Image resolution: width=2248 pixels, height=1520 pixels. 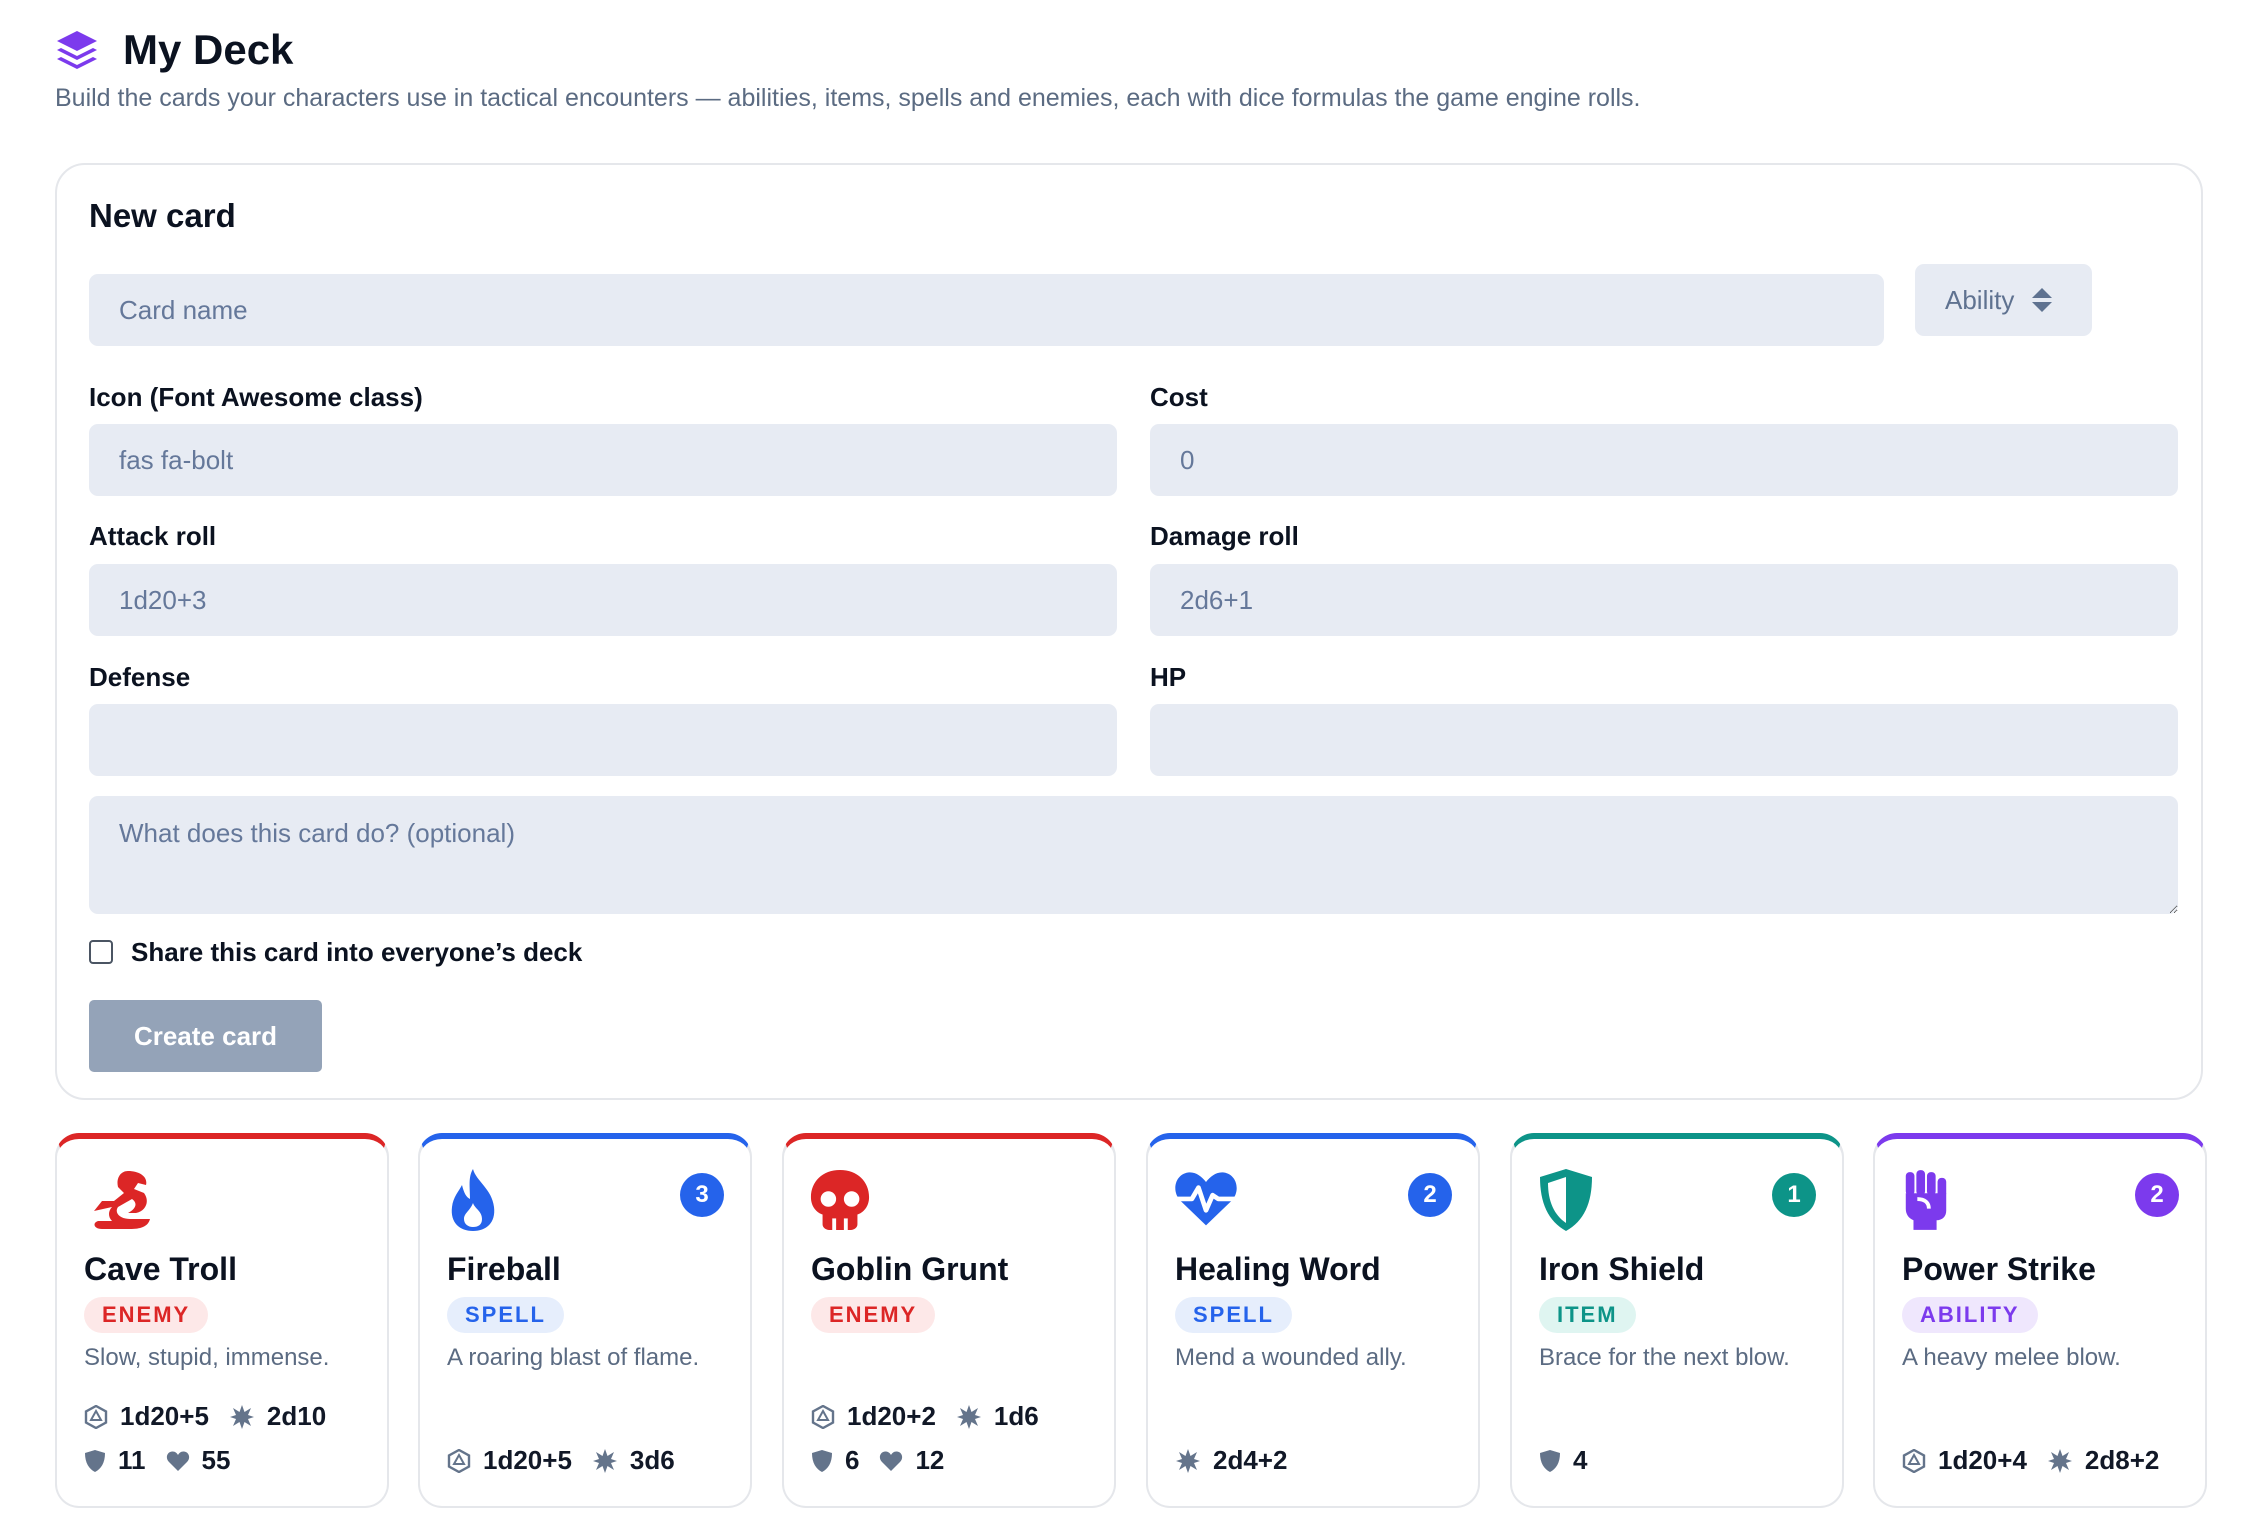 I want to click on defense-stat-value: 6, so click(x=852, y=1460).